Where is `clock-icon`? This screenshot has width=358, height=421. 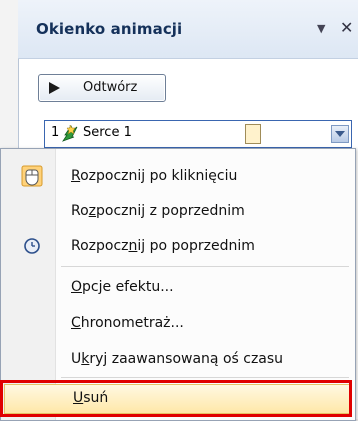 clock-icon is located at coordinates (32, 246).